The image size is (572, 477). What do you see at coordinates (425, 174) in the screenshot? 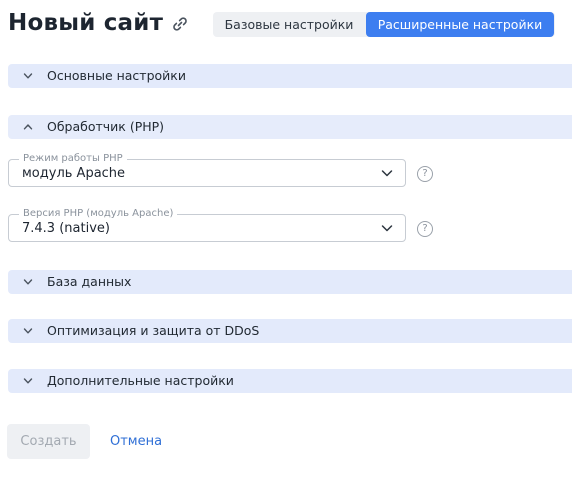
I see `php-mode-help-icon: ?` at bounding box center [425, 174].